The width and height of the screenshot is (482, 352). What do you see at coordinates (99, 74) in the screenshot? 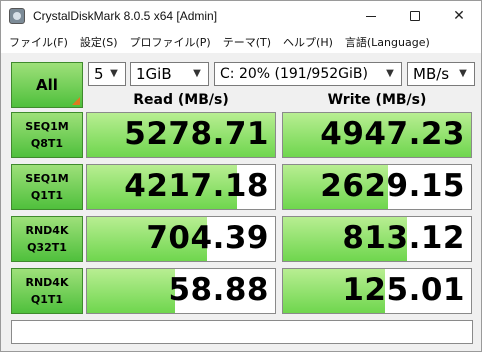
I see `test-count-value: 5` at bounding box center [99, 74].